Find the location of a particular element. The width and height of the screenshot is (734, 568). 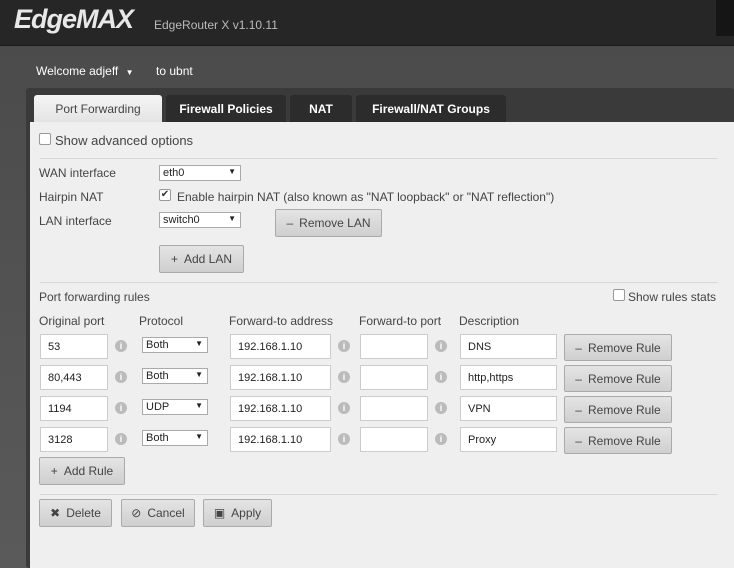

col-protocol: Protocol is located at coordinates (161, 321).